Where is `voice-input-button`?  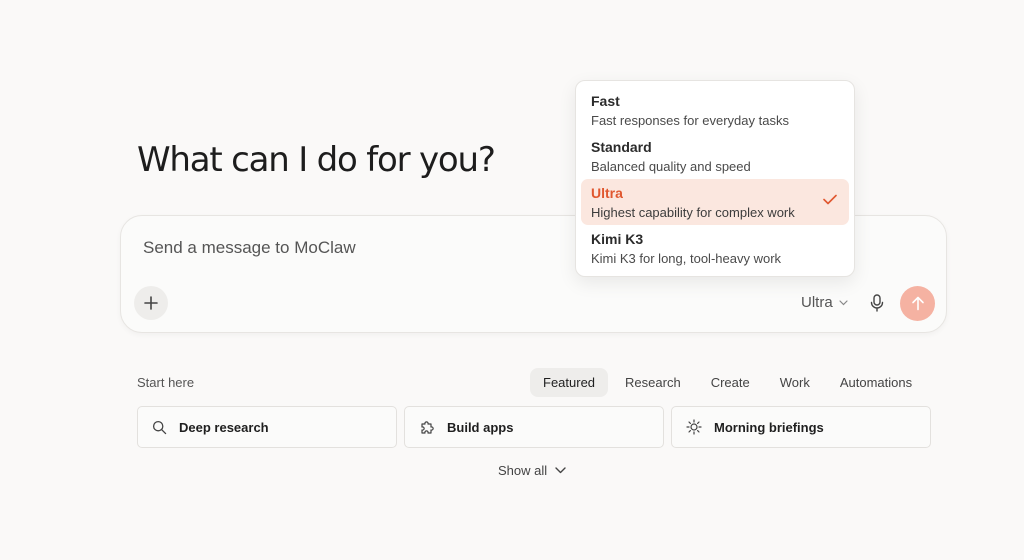
voice-input-button is located at coordinates (877, 303).